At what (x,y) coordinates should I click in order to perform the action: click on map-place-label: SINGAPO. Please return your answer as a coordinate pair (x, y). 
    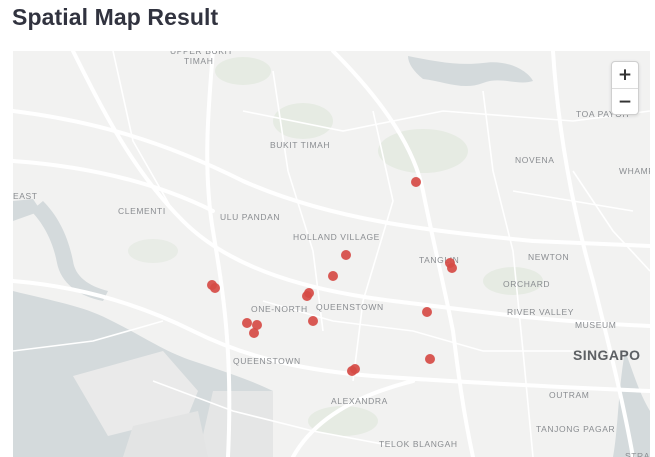
    Looking at the image, I should click on (607, 355).